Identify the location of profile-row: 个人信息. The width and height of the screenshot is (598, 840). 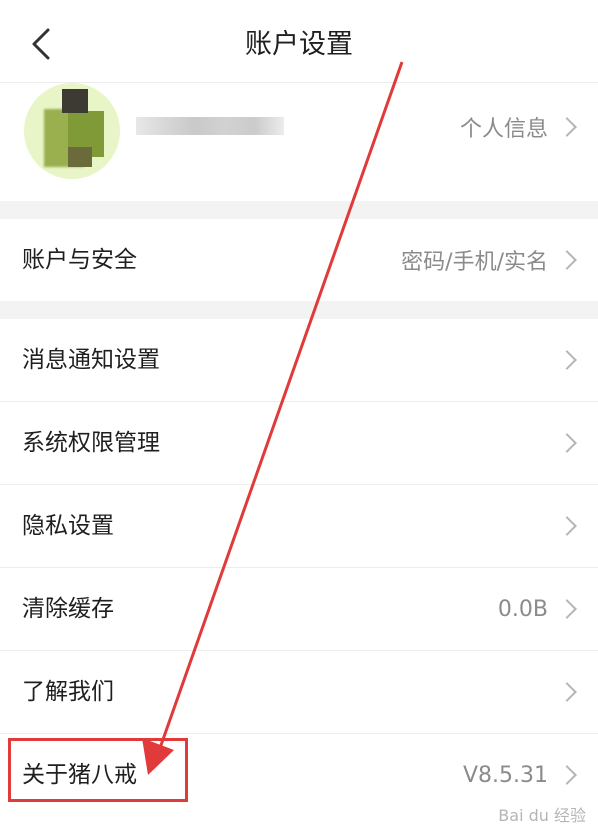
(299, 142).